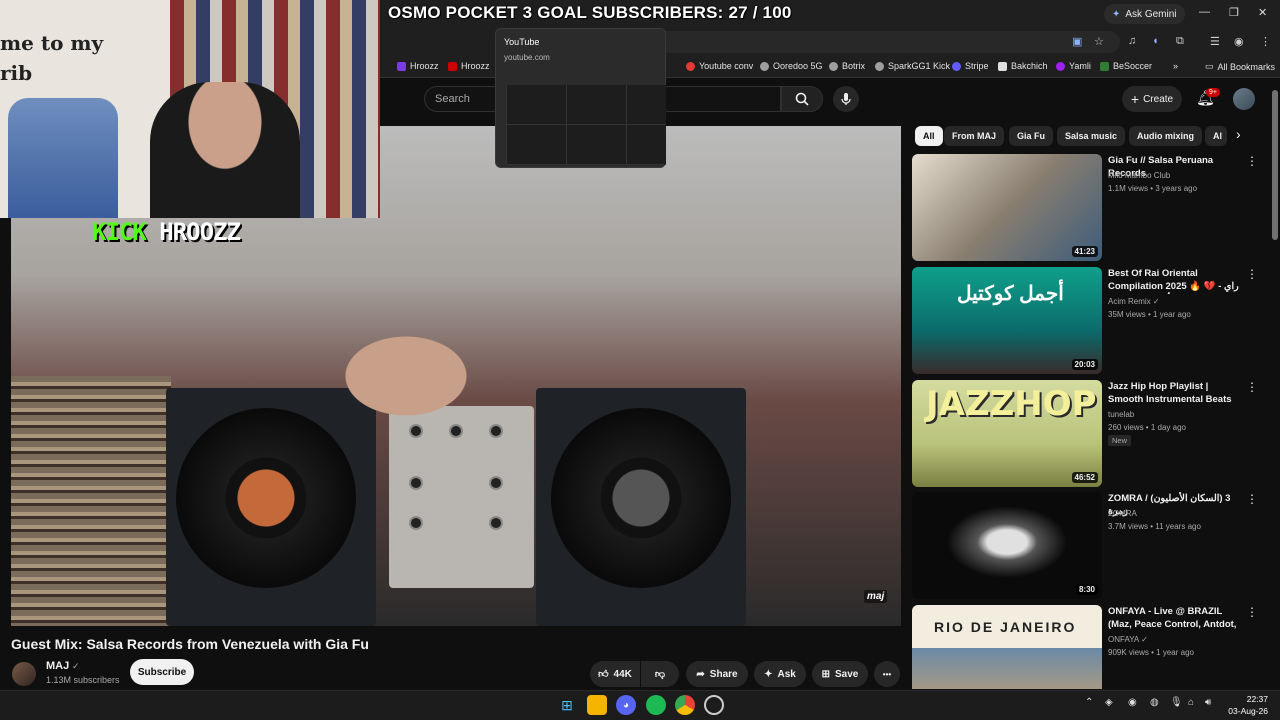  What do you see at coordinates (166, 232) in the screenshot?
I see `kick-channel-overlay: KICK HROOZZ` at bounding box center [166, 232].